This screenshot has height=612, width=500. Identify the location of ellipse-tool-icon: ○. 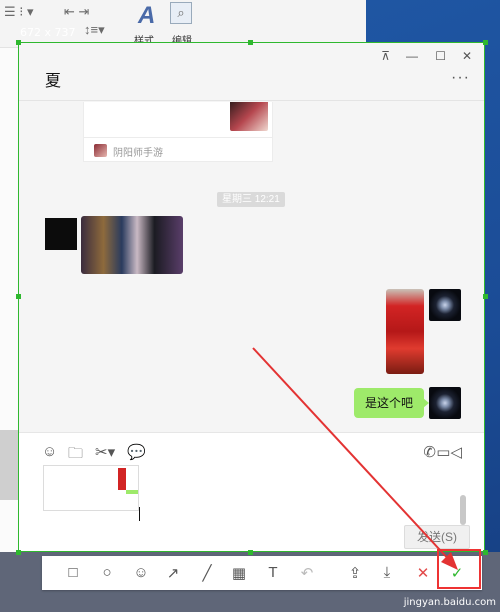
(107, 572).